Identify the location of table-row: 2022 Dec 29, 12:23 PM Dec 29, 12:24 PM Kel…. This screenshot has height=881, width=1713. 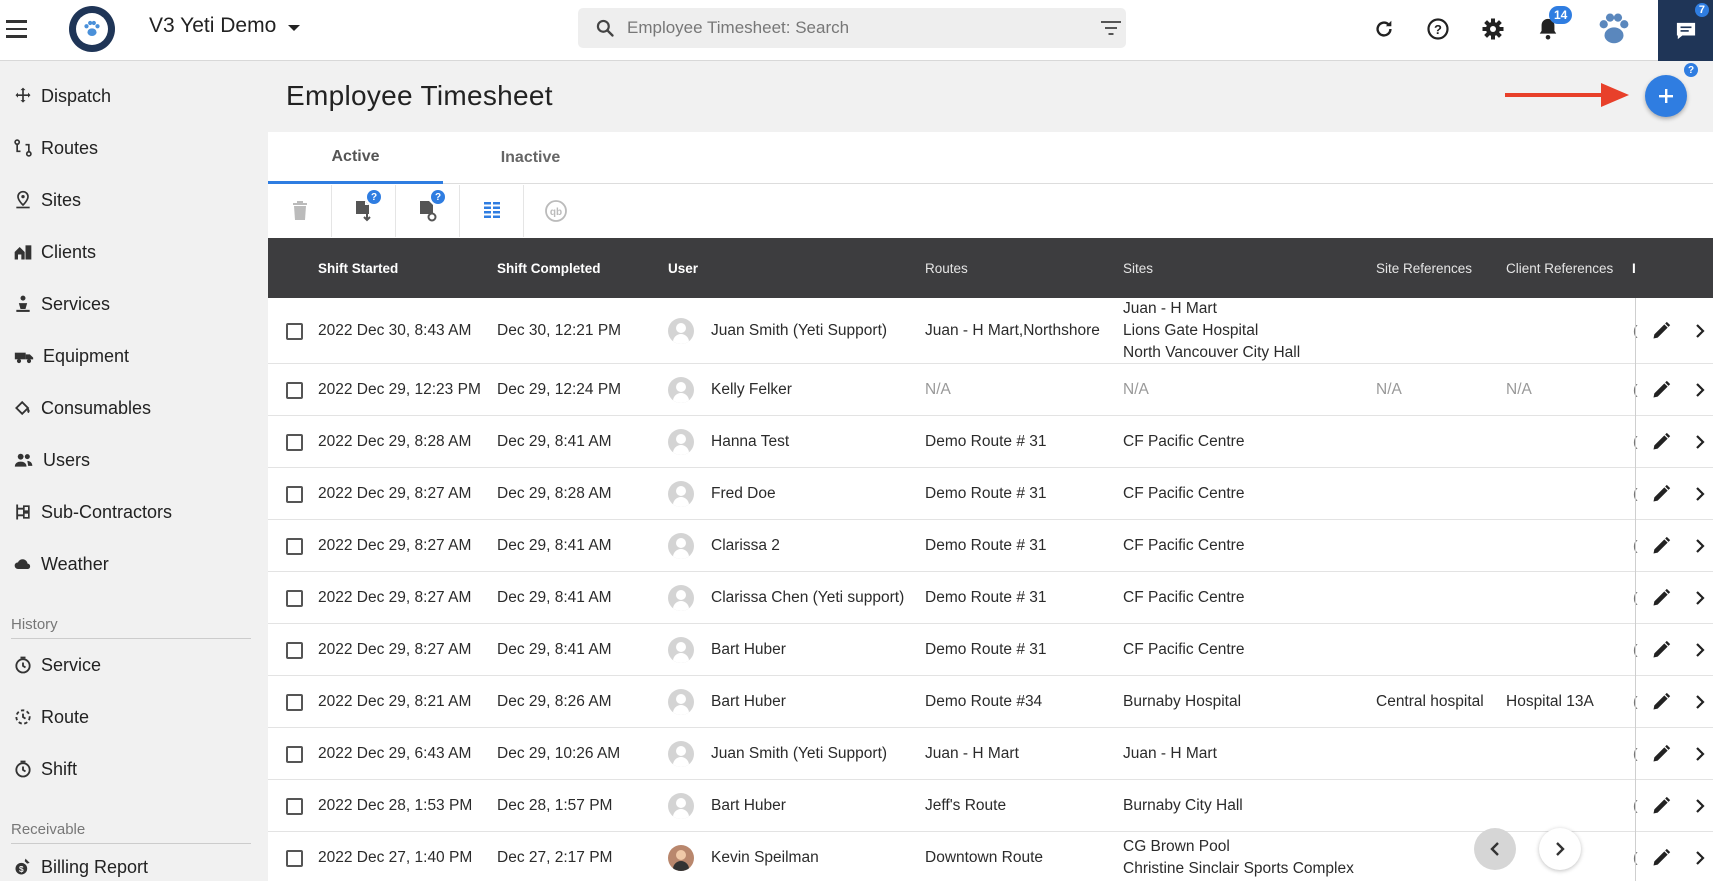
(990, 390).